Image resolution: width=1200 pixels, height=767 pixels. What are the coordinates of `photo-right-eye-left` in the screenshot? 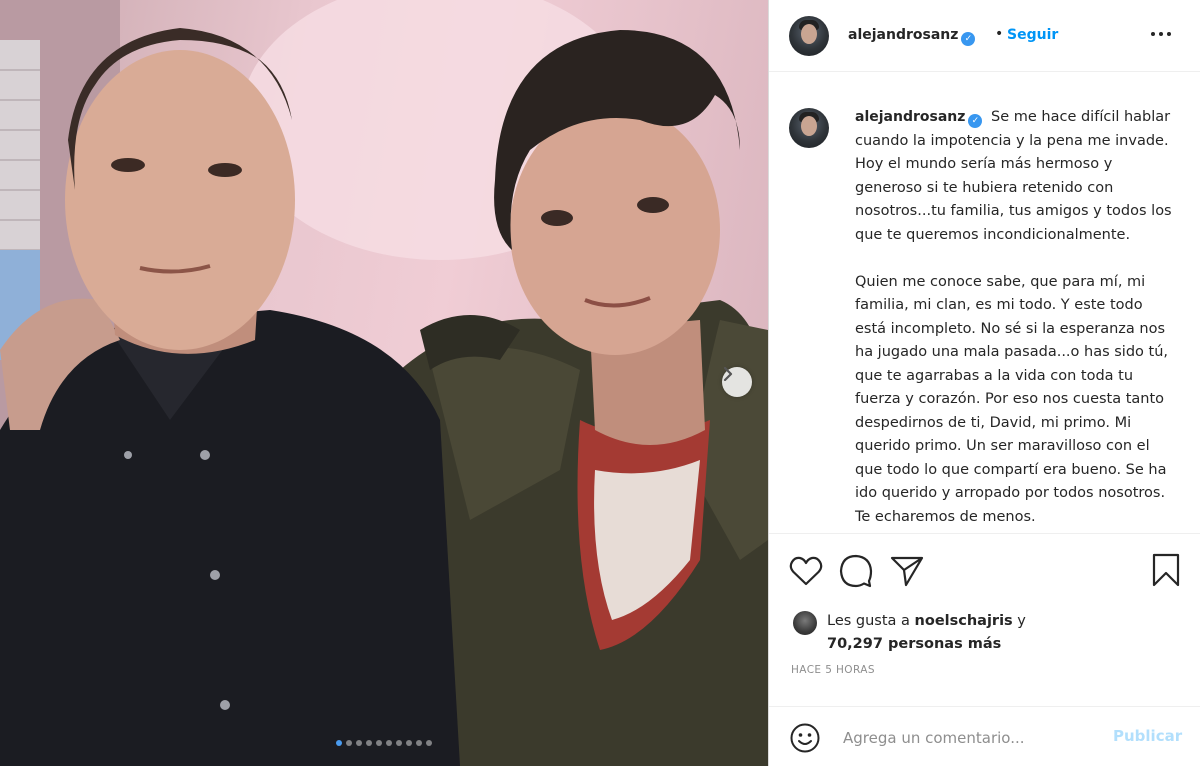 It's located at (557, 218).